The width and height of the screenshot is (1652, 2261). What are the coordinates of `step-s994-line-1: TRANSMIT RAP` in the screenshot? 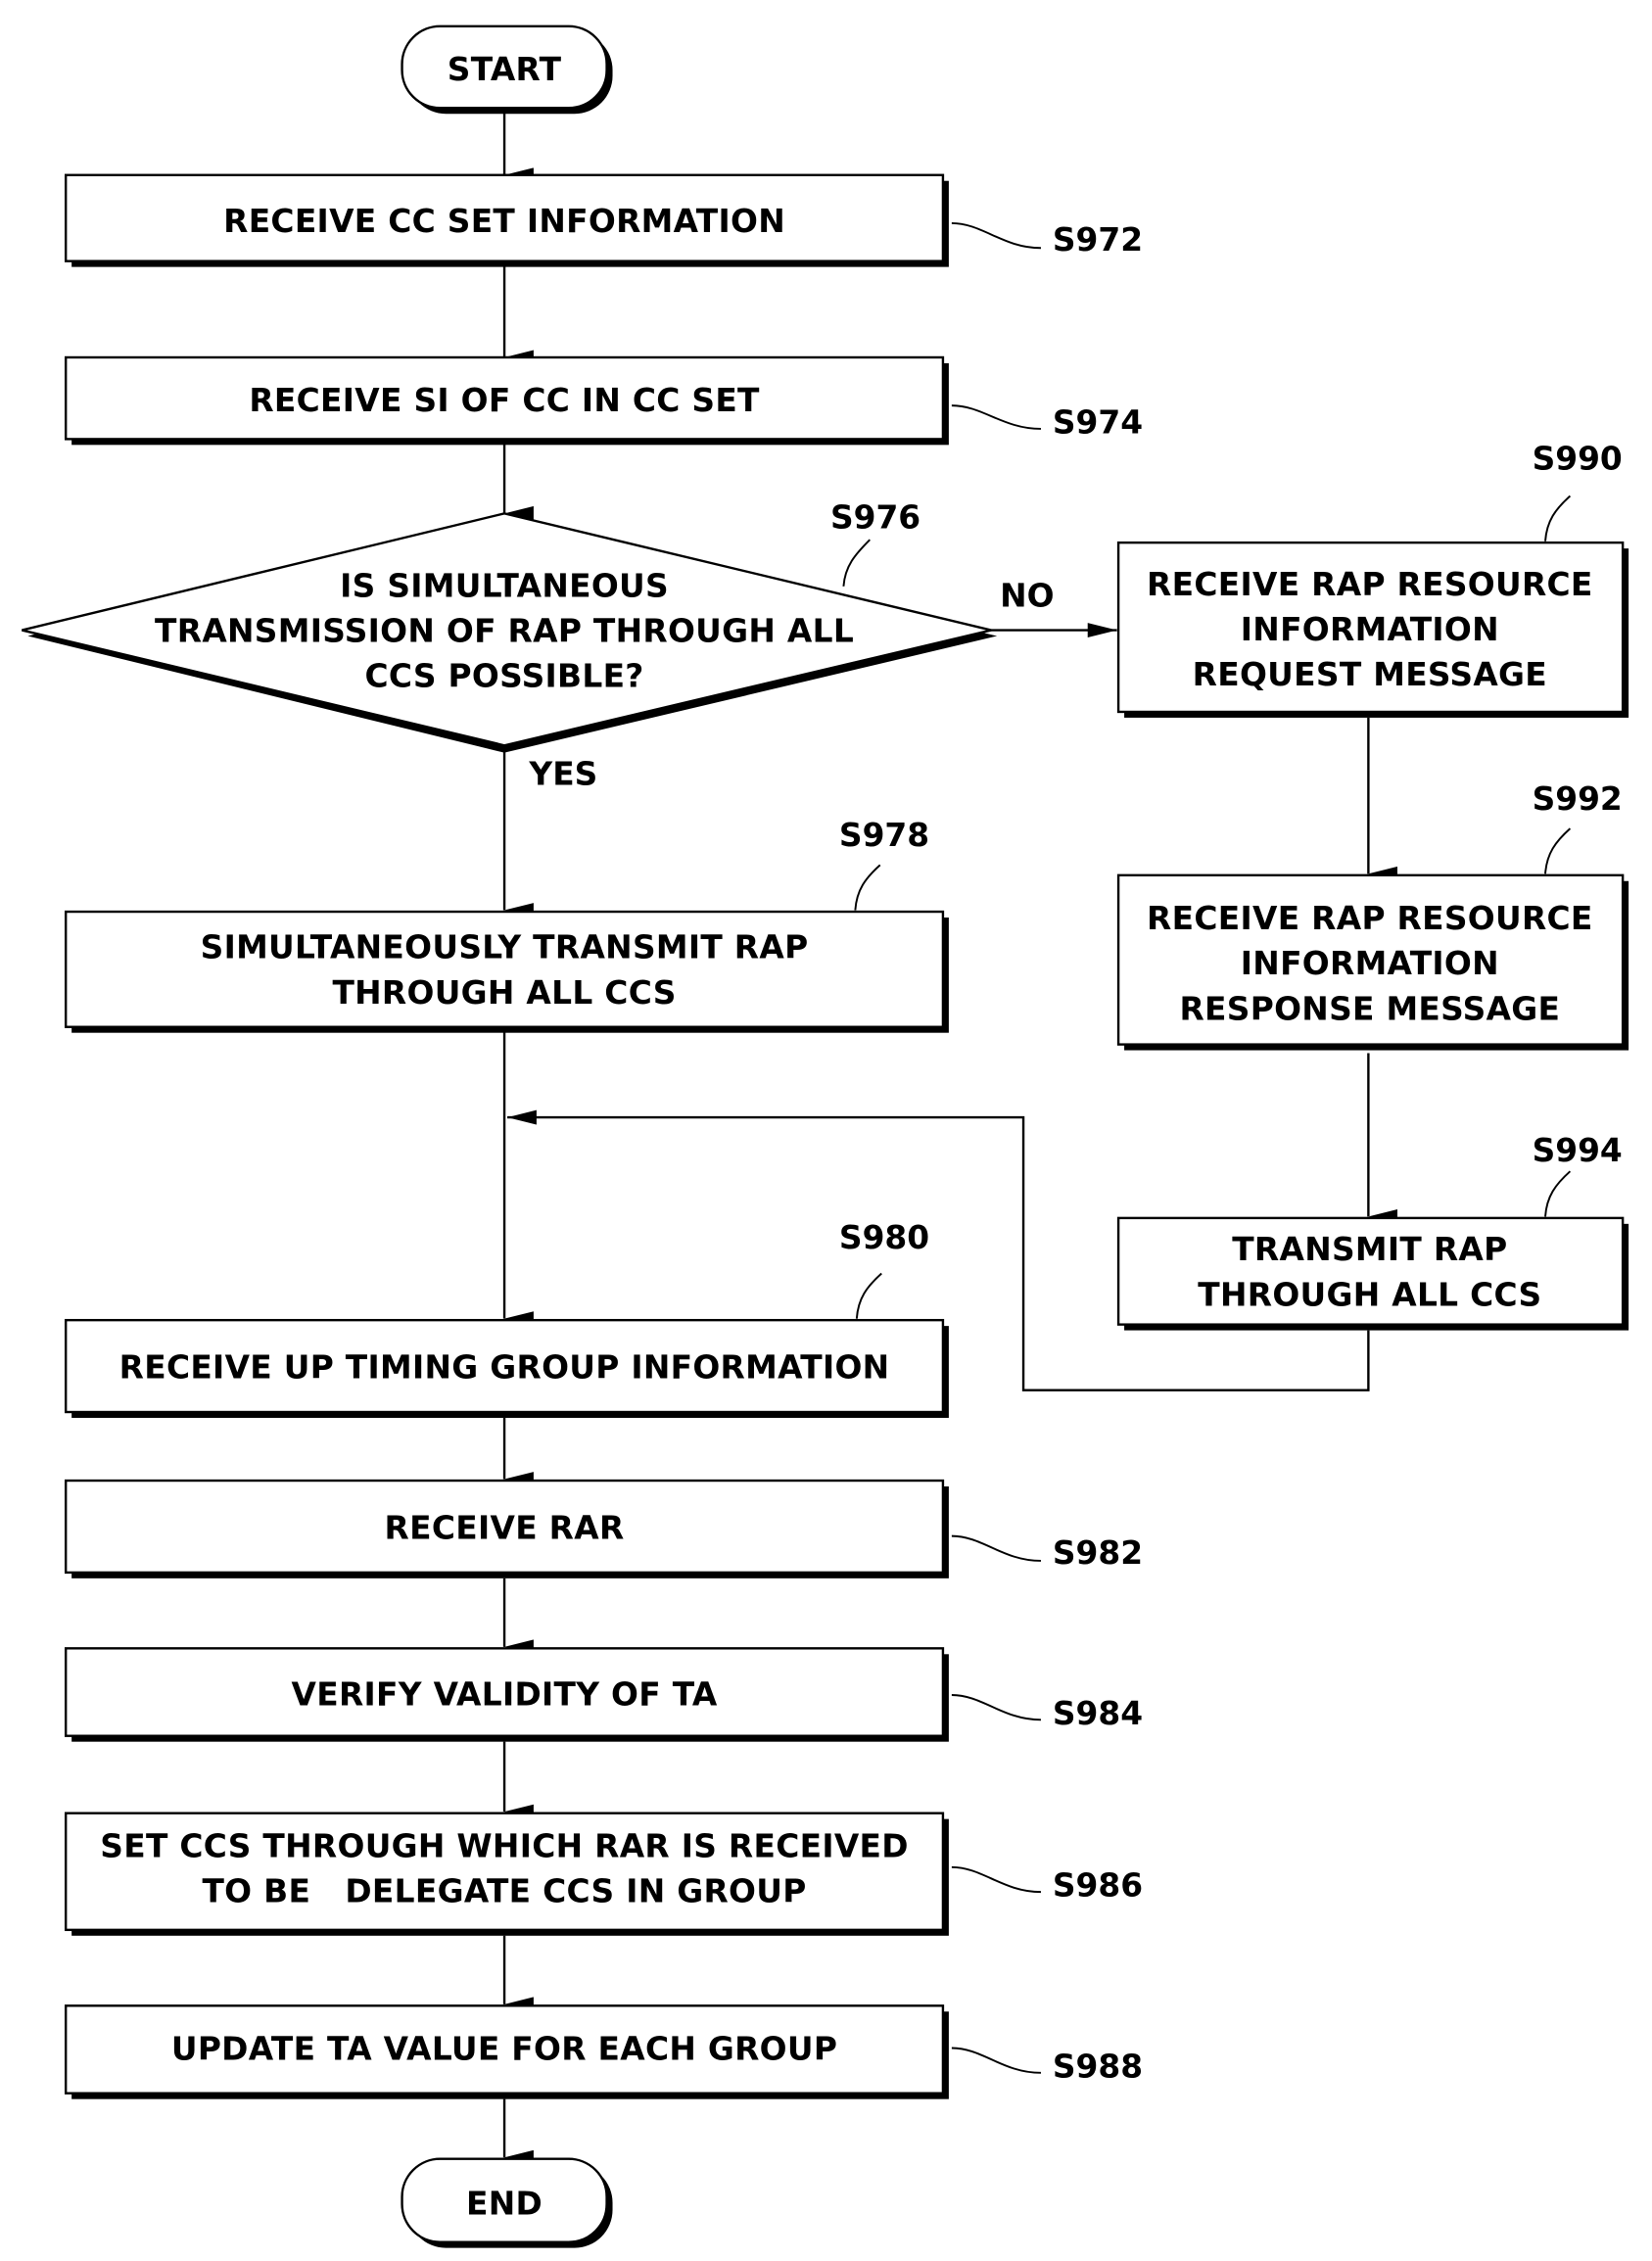 It's located at (1369, 1249).